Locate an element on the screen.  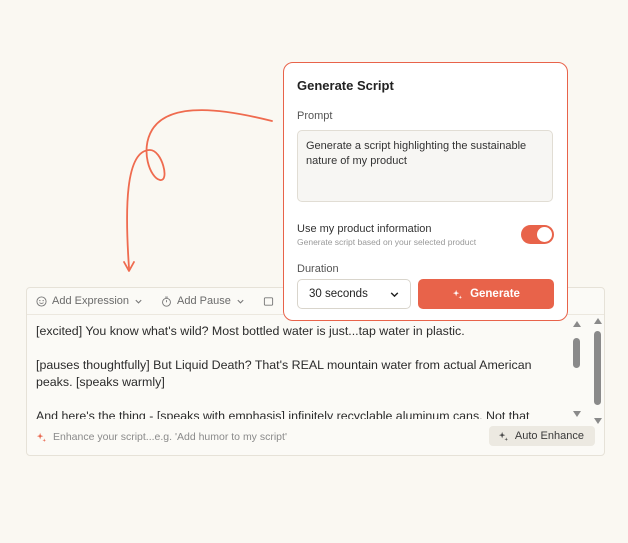
duration-select: 30 seconds is located at coordinates (354, 294).